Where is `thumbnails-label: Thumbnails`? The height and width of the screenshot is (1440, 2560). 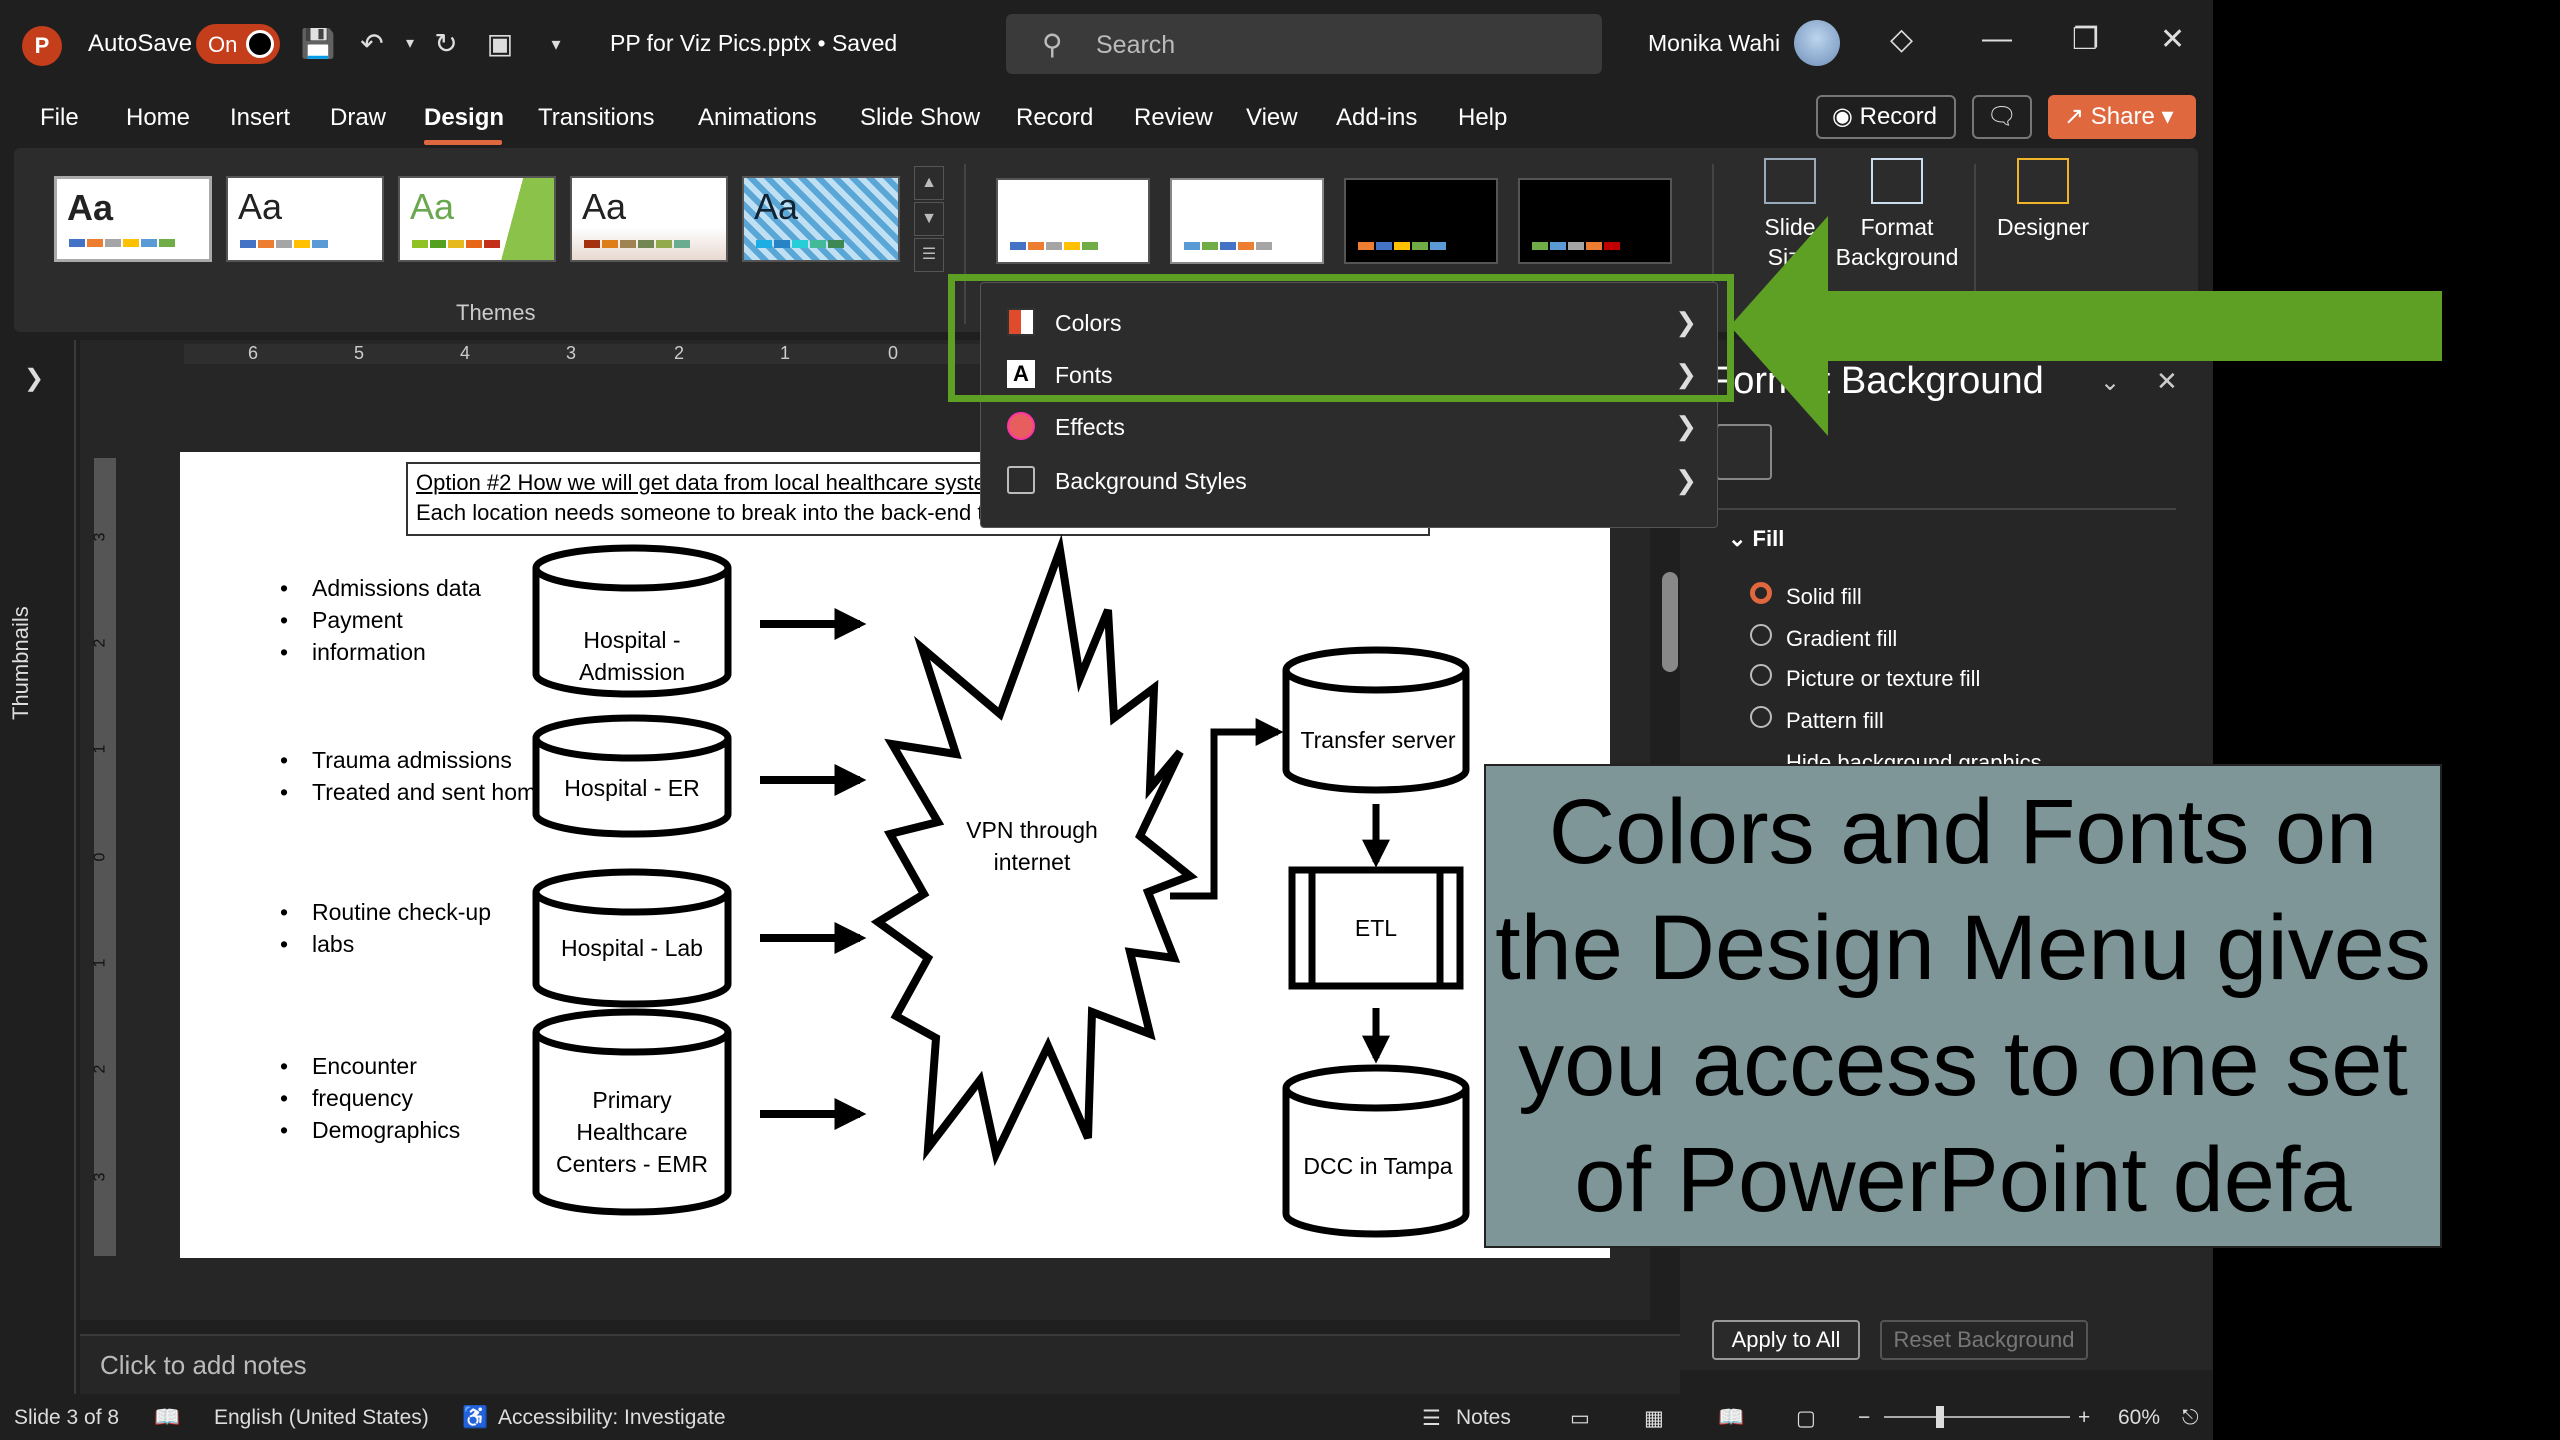
thumbnails-label: Thumbnails is located at coordinates (21, 663).